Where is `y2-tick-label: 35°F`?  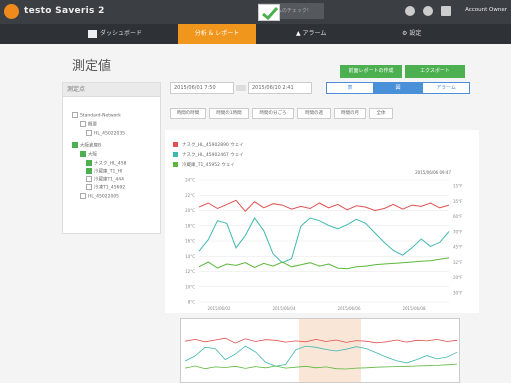 y2-tick-label: 35°F is located at coordinates (458, 201).